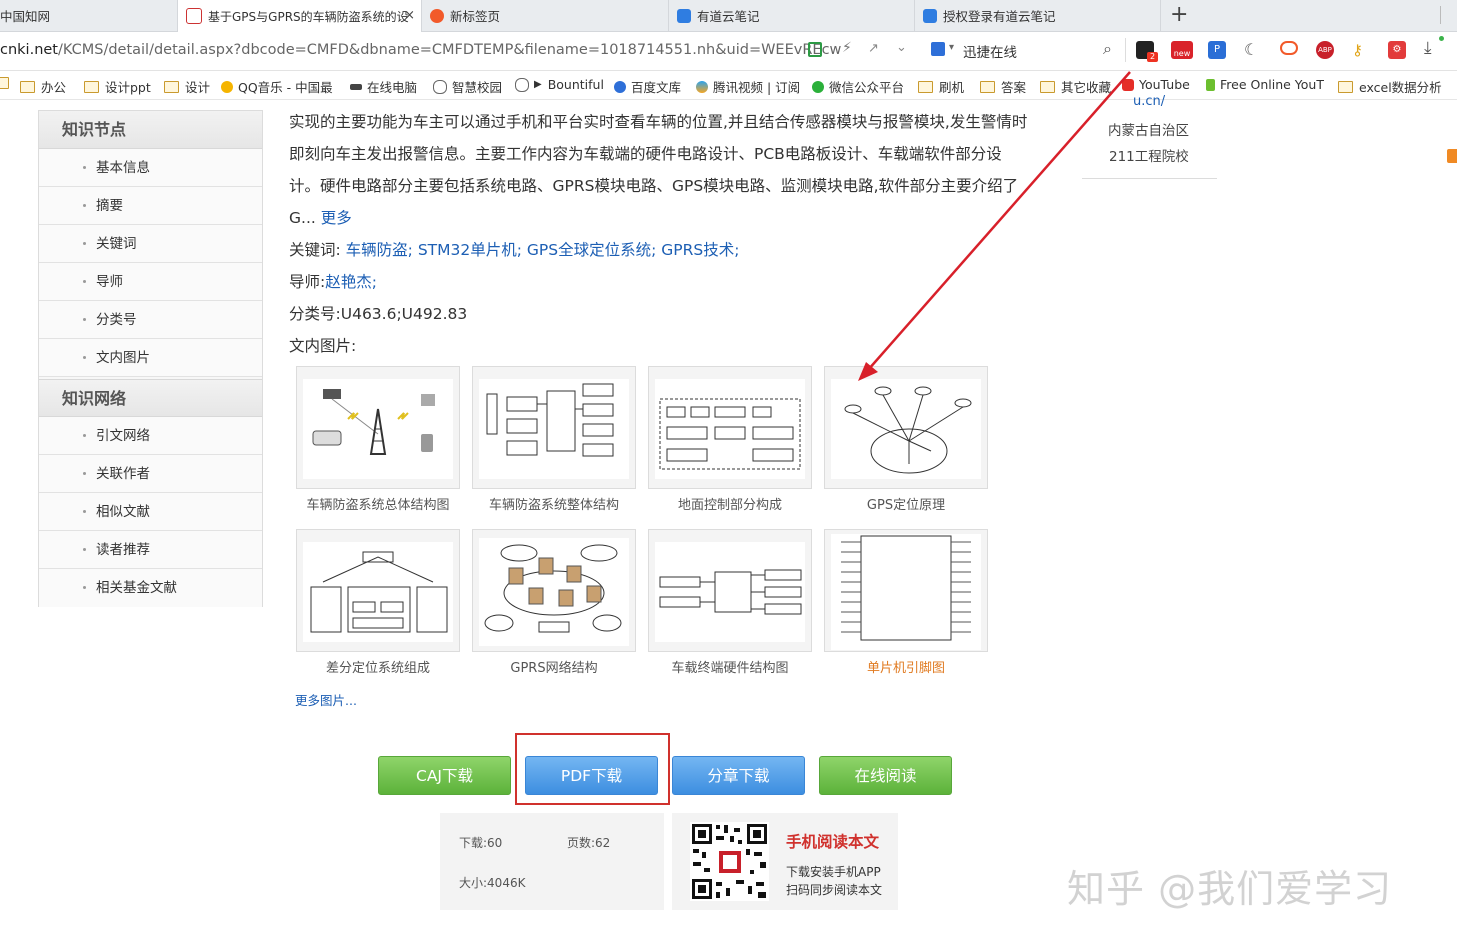 This screenshot has width=1457, height=945. What do you see at coordinates (994, 226) in the screenshot?
I see `annotation-arrow` at bounding box center [994, 226].